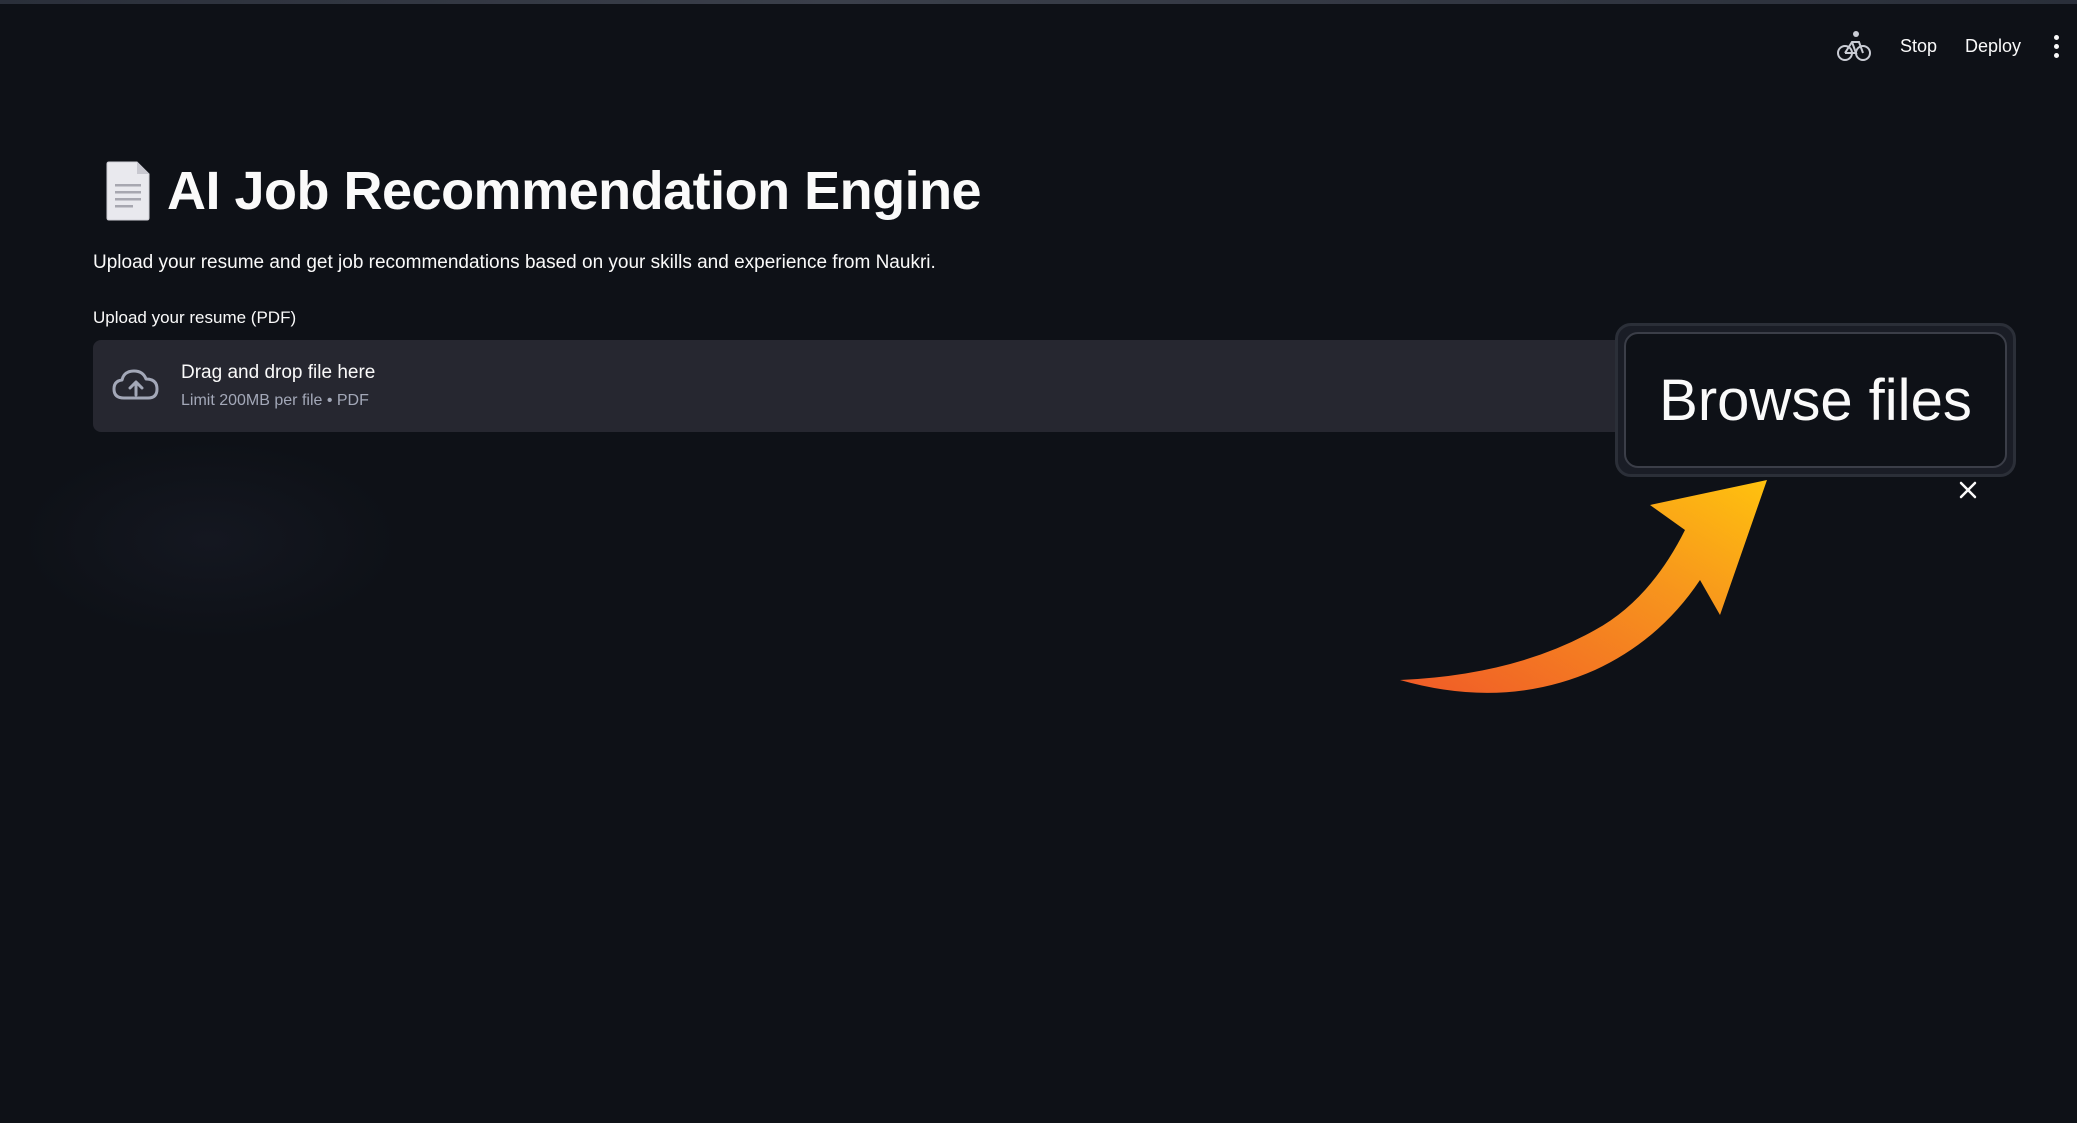 This screenshot has width=2077, height=1123. I want to click on page-title: AI Job Recommendation Engine, so click(574, 191).